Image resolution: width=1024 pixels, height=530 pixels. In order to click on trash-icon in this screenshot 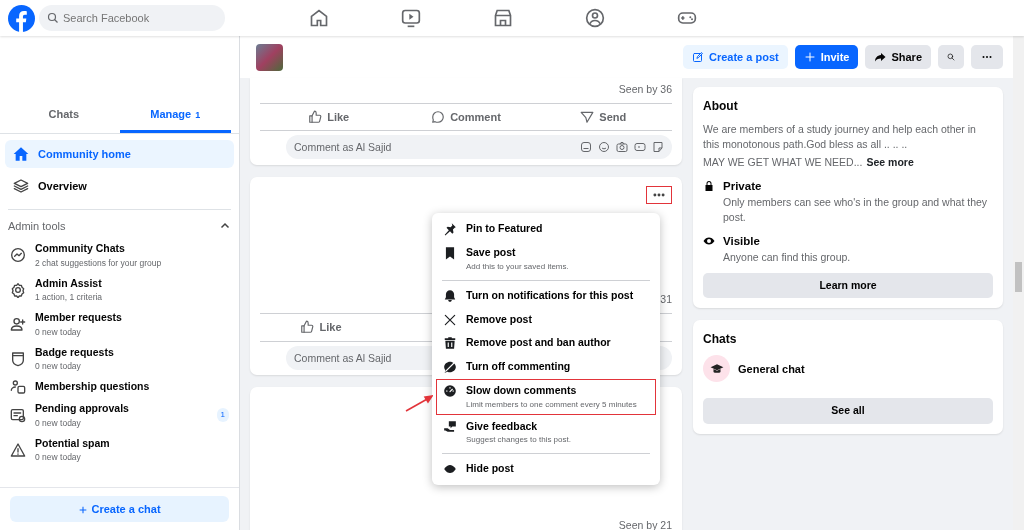, I will do `click(450, 343)`.